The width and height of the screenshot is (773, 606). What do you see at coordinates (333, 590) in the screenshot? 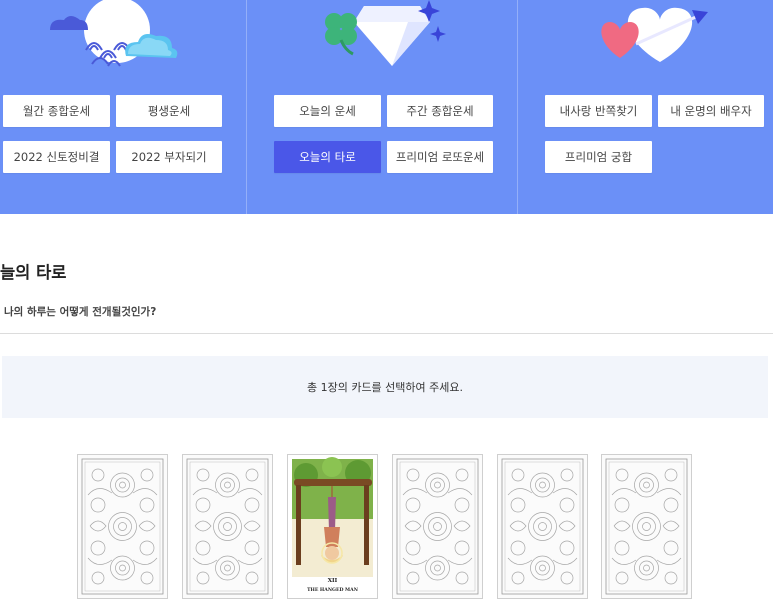
I see `card-name: THE HANGED MAN` at bounding box center [333, 590].